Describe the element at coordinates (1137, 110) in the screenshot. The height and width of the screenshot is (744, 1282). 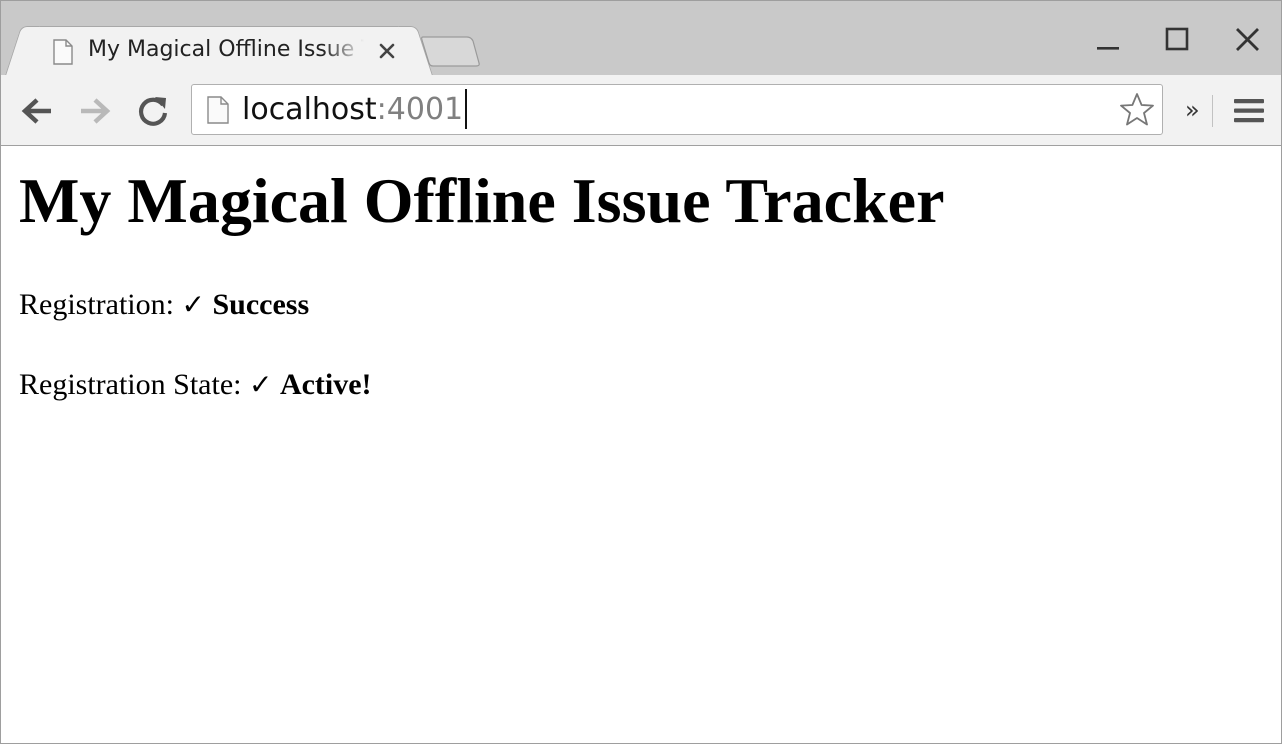
I see `star-icon` at that location.